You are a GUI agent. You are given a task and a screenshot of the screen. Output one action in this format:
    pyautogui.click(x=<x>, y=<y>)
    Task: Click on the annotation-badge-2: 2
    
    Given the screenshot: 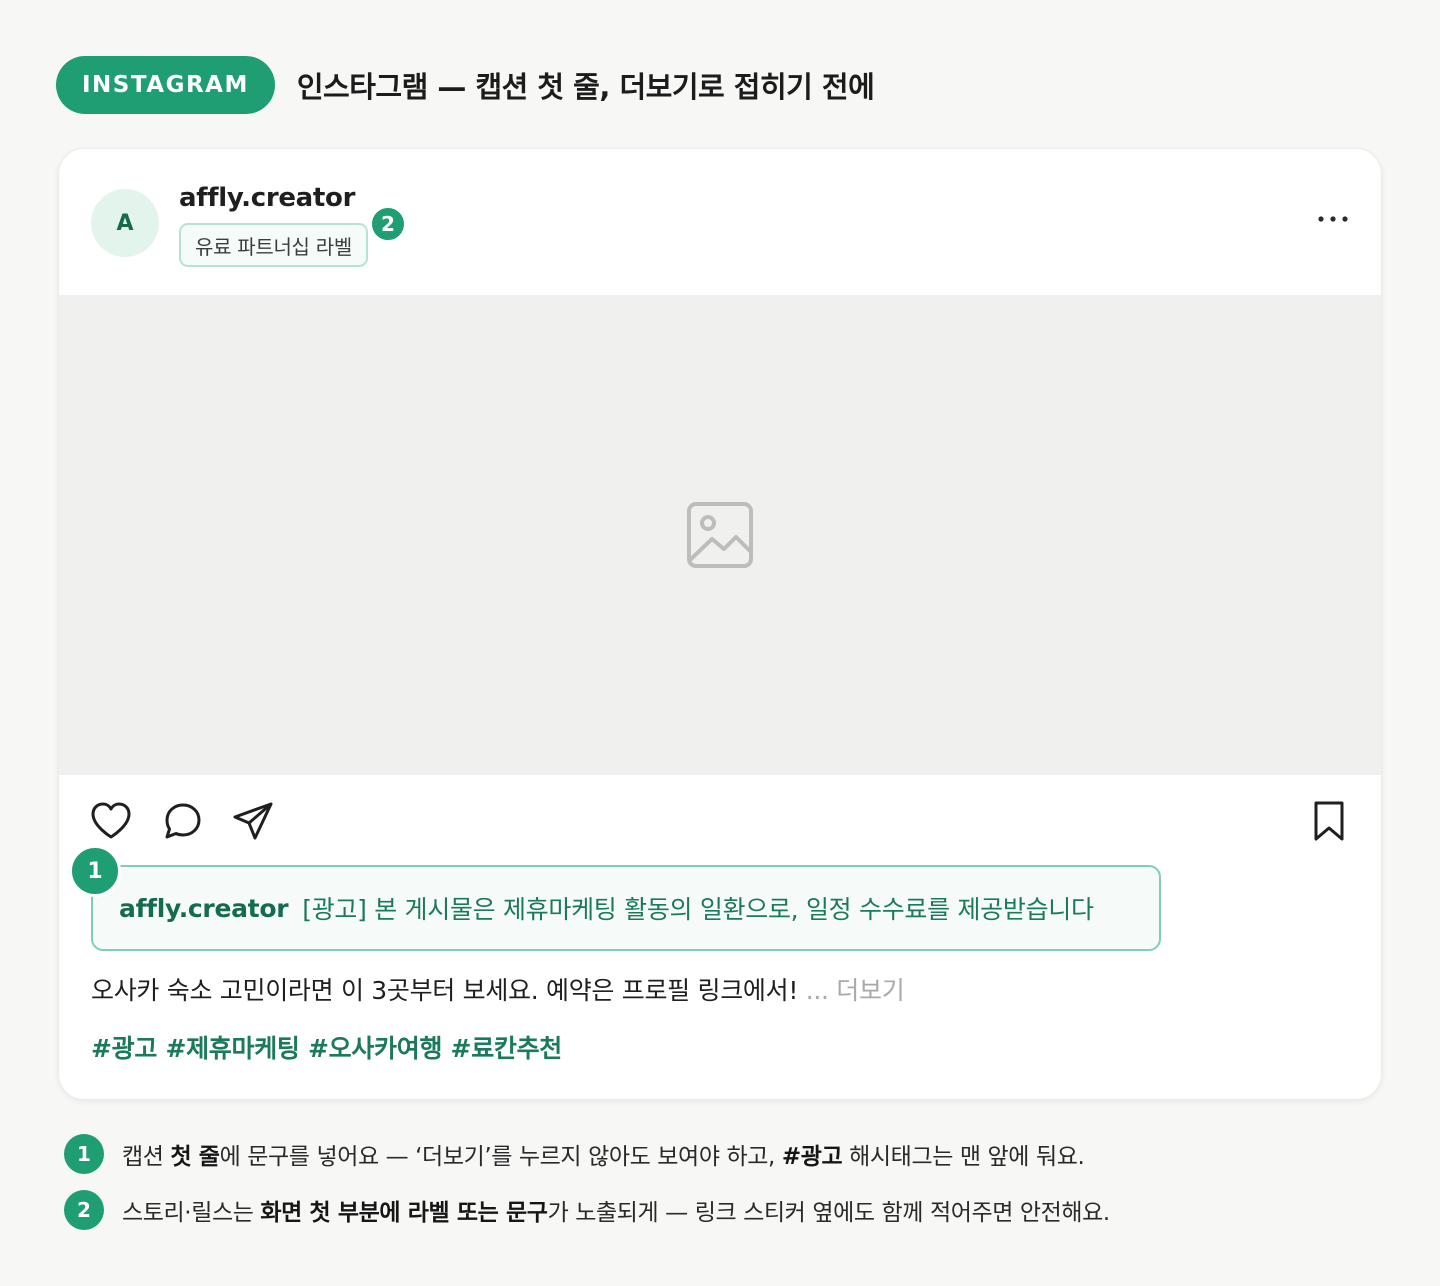 What is the action you would take?
    pyautogui.click(x=388, y=224)
    